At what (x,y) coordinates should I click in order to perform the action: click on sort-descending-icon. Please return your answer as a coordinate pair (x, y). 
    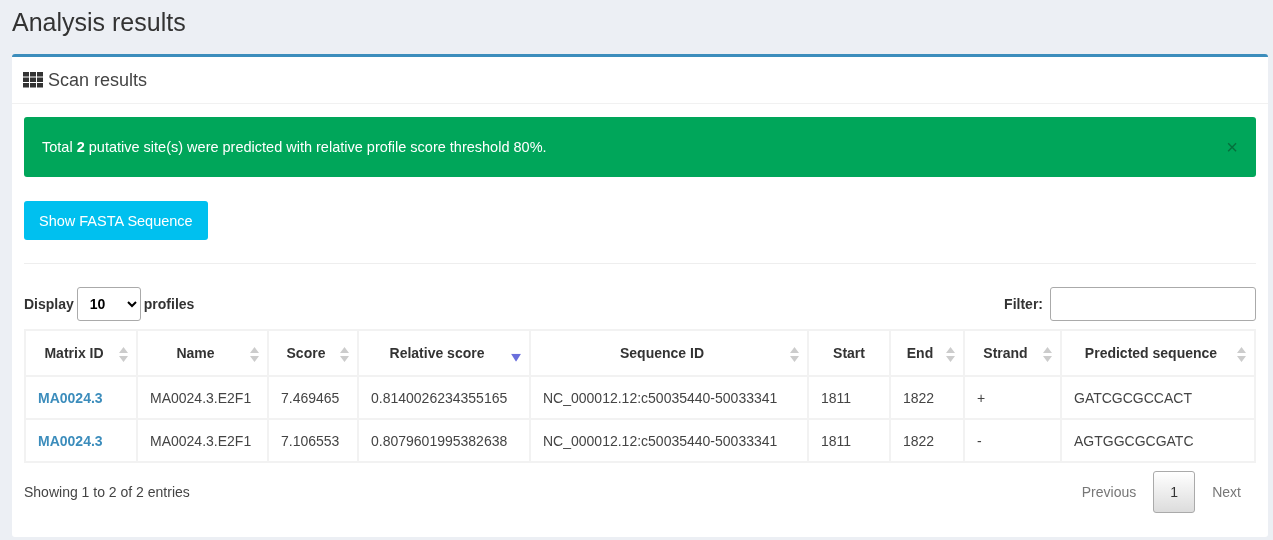
    Looking at the image, I should click on (516, 358).